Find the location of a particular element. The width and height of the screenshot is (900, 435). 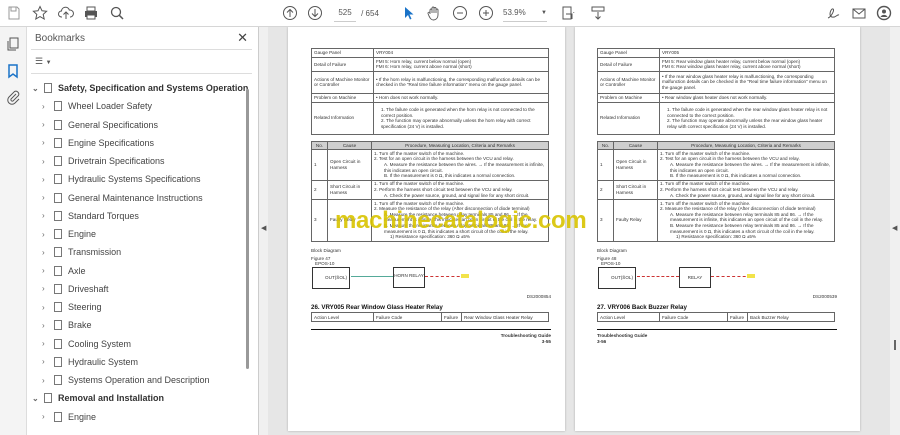

bookmark-item: › General Maintenance Instructions is located at coordinates (122, 198).